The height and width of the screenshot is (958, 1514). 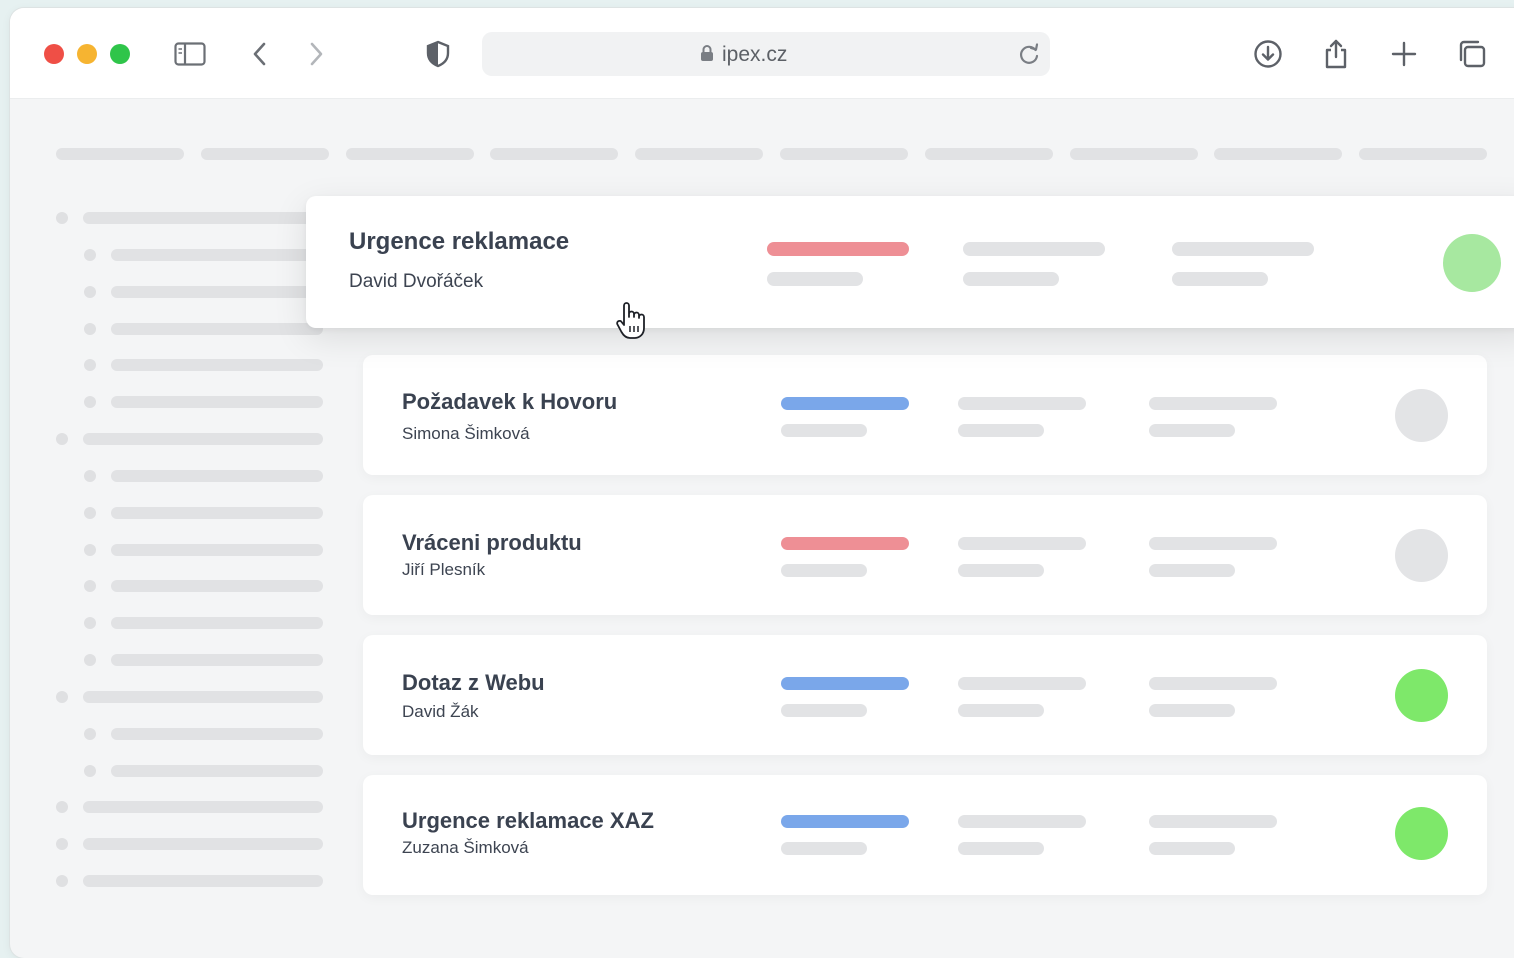 What do you see at coordinates (190, 54) in the screenshot?
I see `sidebar-icon` at bounding box center [190, 54].